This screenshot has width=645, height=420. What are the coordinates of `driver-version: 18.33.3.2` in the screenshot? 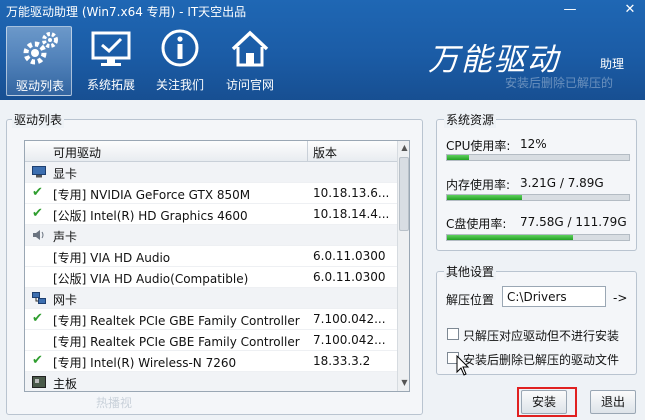 It's located at (342, 361).